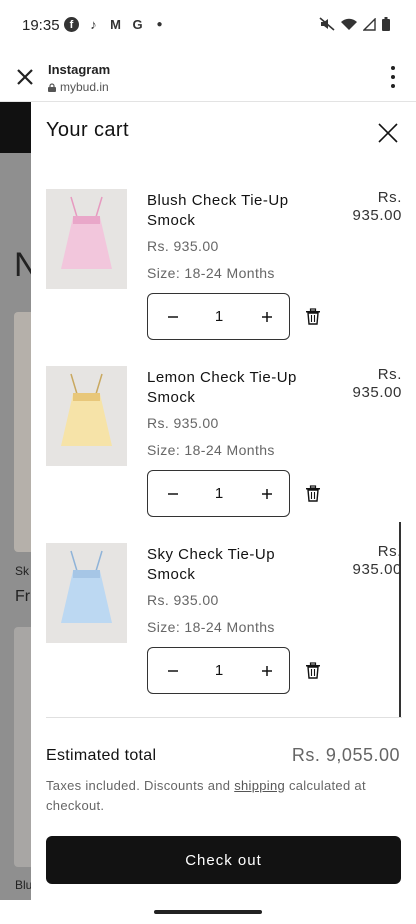 The width and height of the screenshot is (416, 924). Describe the element at coordinates (369, 24) in the screenshot. I see `signal-icon` at that location.